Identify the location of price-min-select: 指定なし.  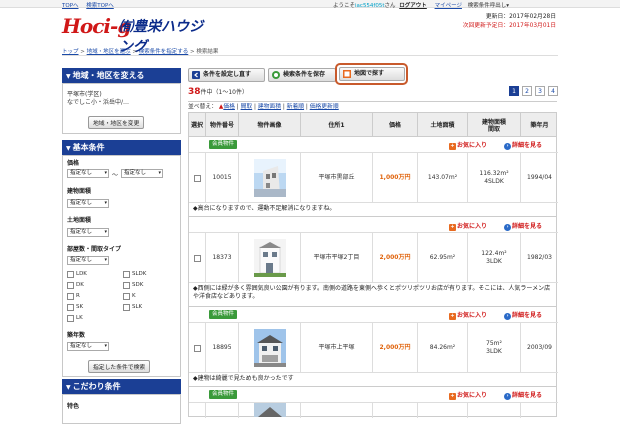
(88, 173).